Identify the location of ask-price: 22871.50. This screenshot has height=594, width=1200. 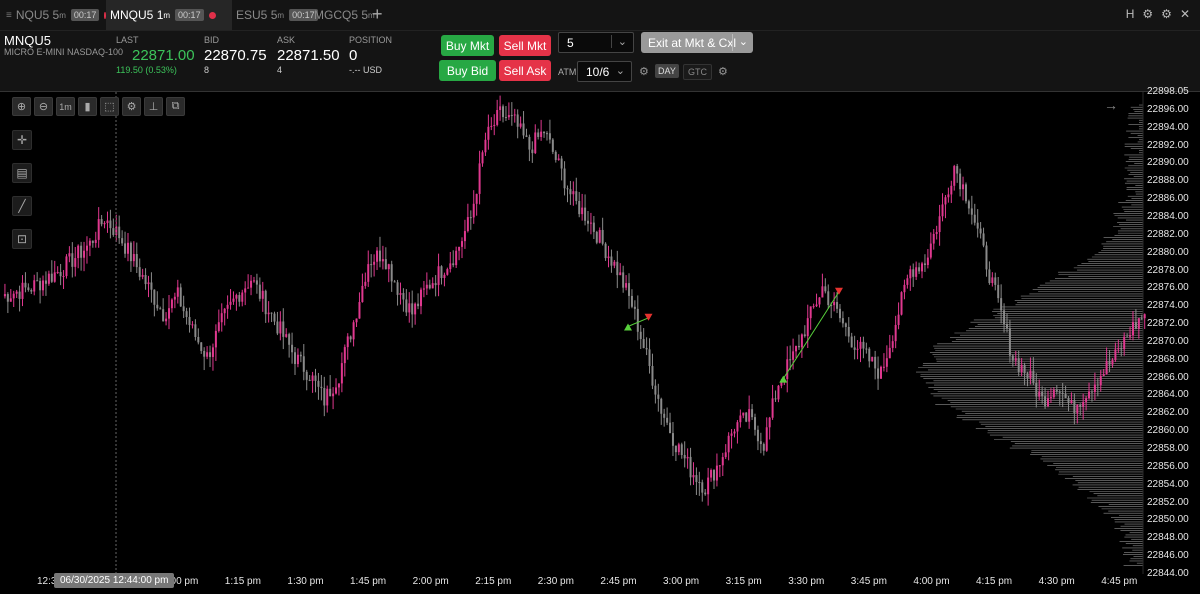
(308, 55).